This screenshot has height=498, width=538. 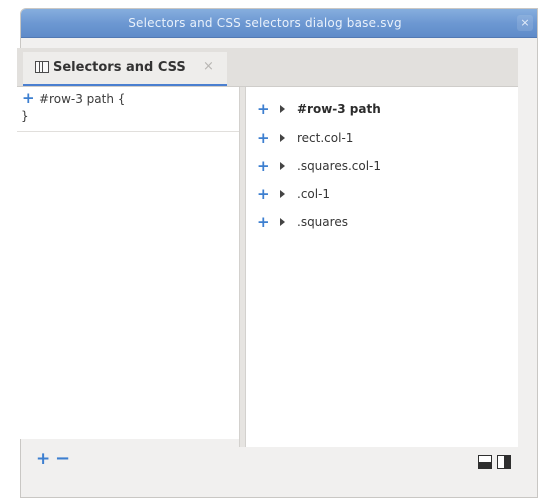 I want to click on rule-selector-text: #row-3 path {, so click(x=82, y=99).